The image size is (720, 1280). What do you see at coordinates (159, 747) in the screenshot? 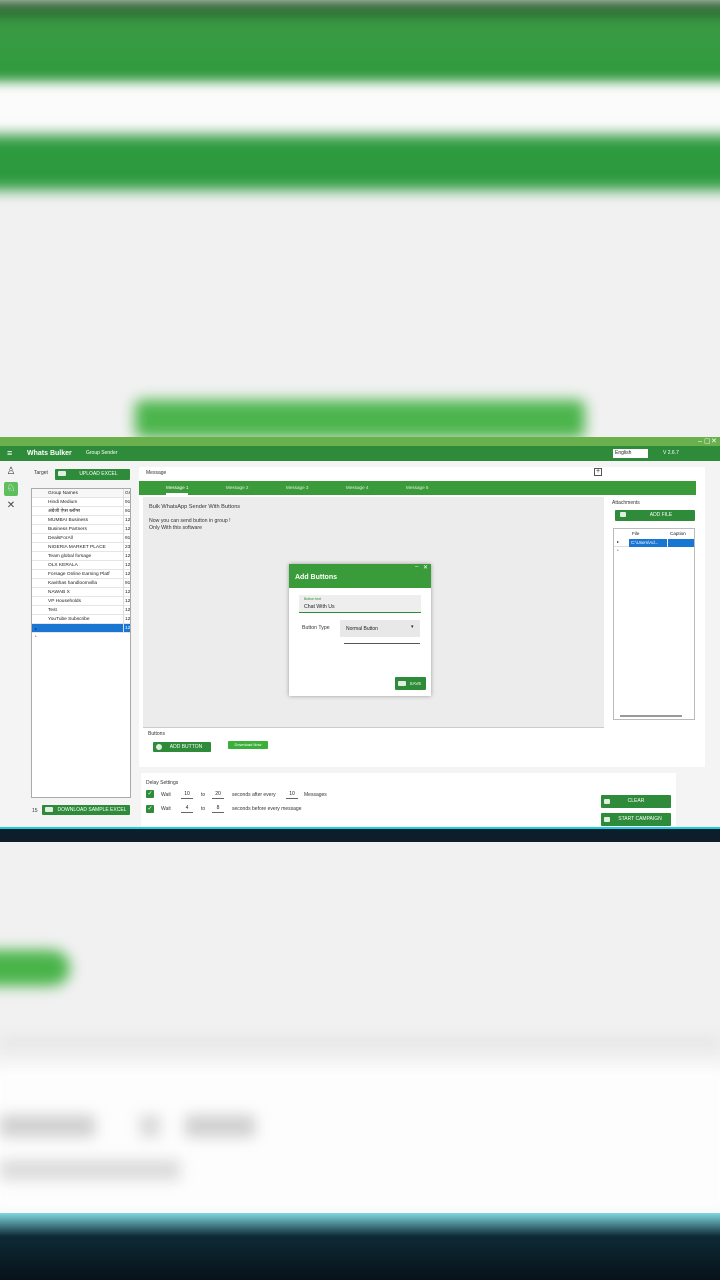
I see `plus-circle-icon` at bounding box center [159, 747].